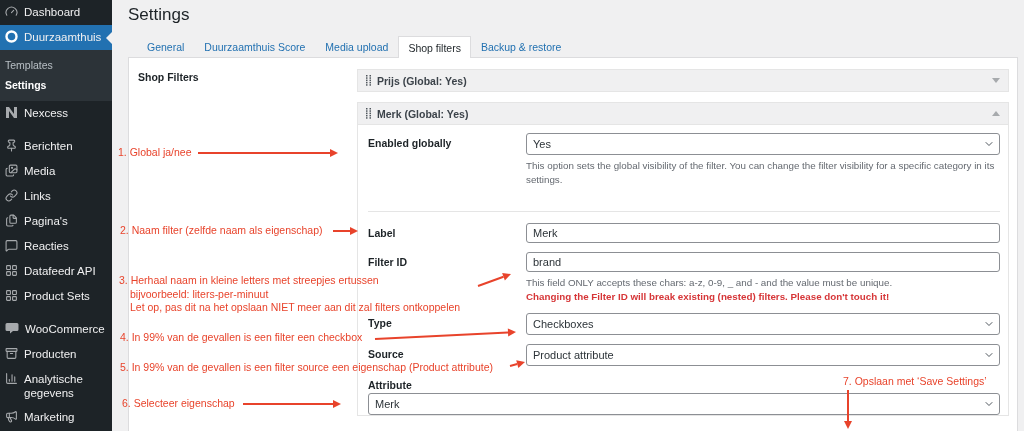 The image size is (1024, 431). I want to click on field-label: Source, so click(386, 354).